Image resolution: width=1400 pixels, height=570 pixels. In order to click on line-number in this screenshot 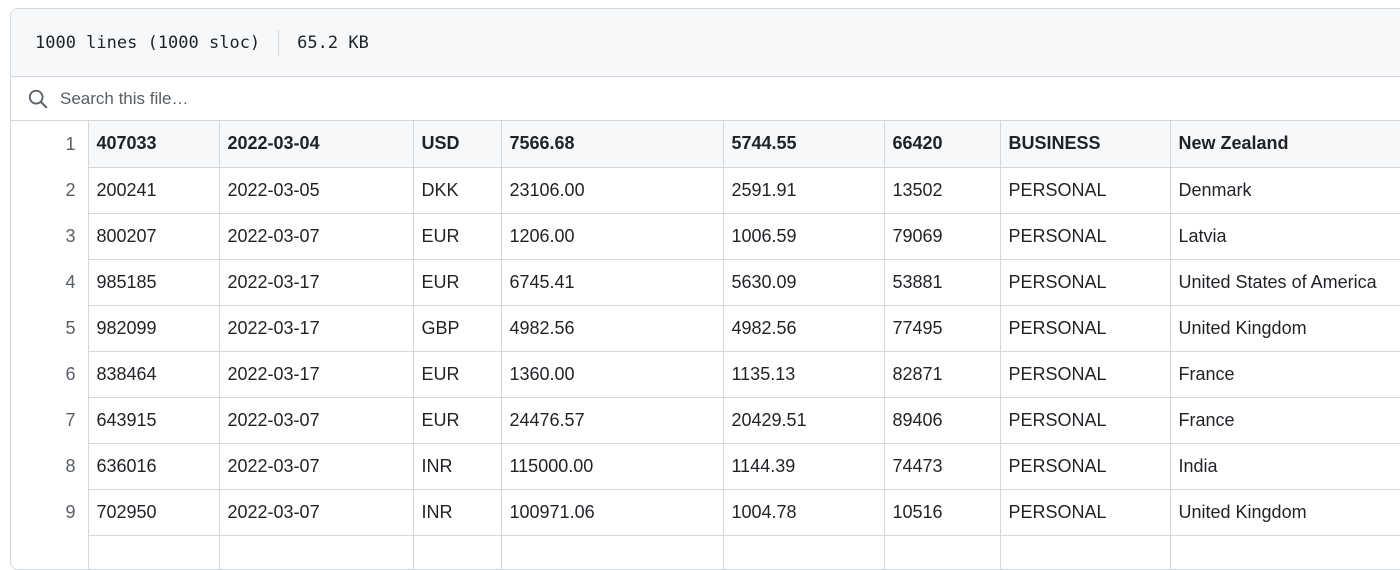, I will do `click(50, 552)`.